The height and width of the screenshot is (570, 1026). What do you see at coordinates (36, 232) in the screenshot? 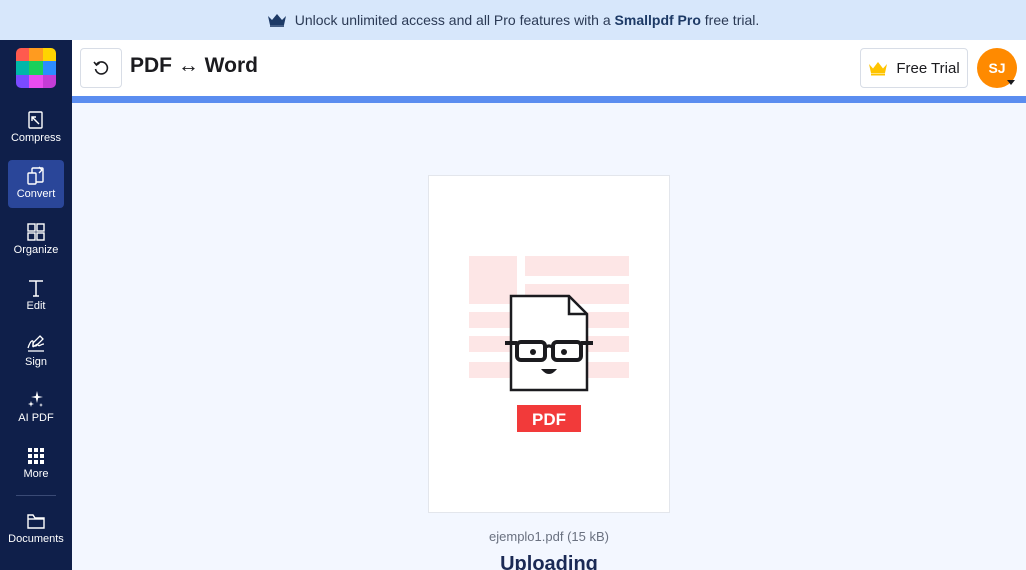
I see `organize-icon` at bounding box center [36, 232].